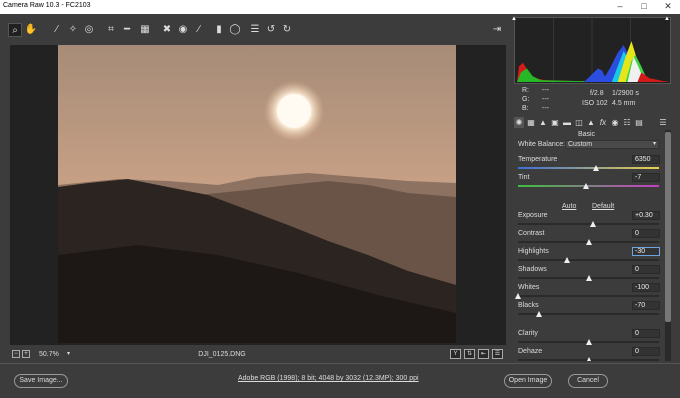  I want to click on blacks-label: Blacks, so click(528, 305).